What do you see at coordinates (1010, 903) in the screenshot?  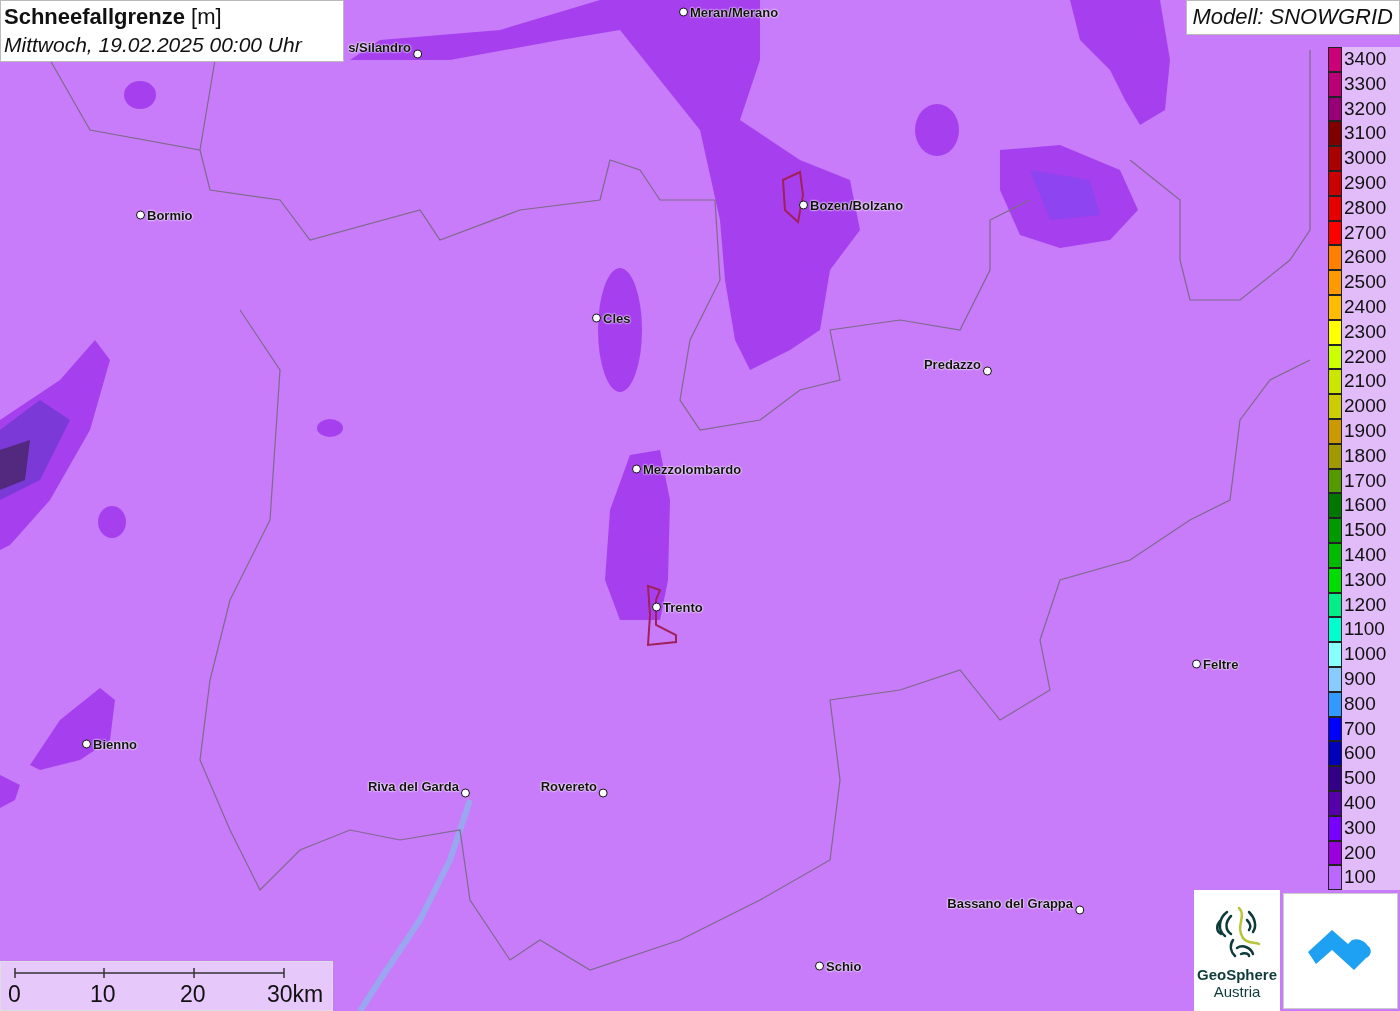 I see `city-label: Bassano del Grappa` at bounding box center [1010, 903].